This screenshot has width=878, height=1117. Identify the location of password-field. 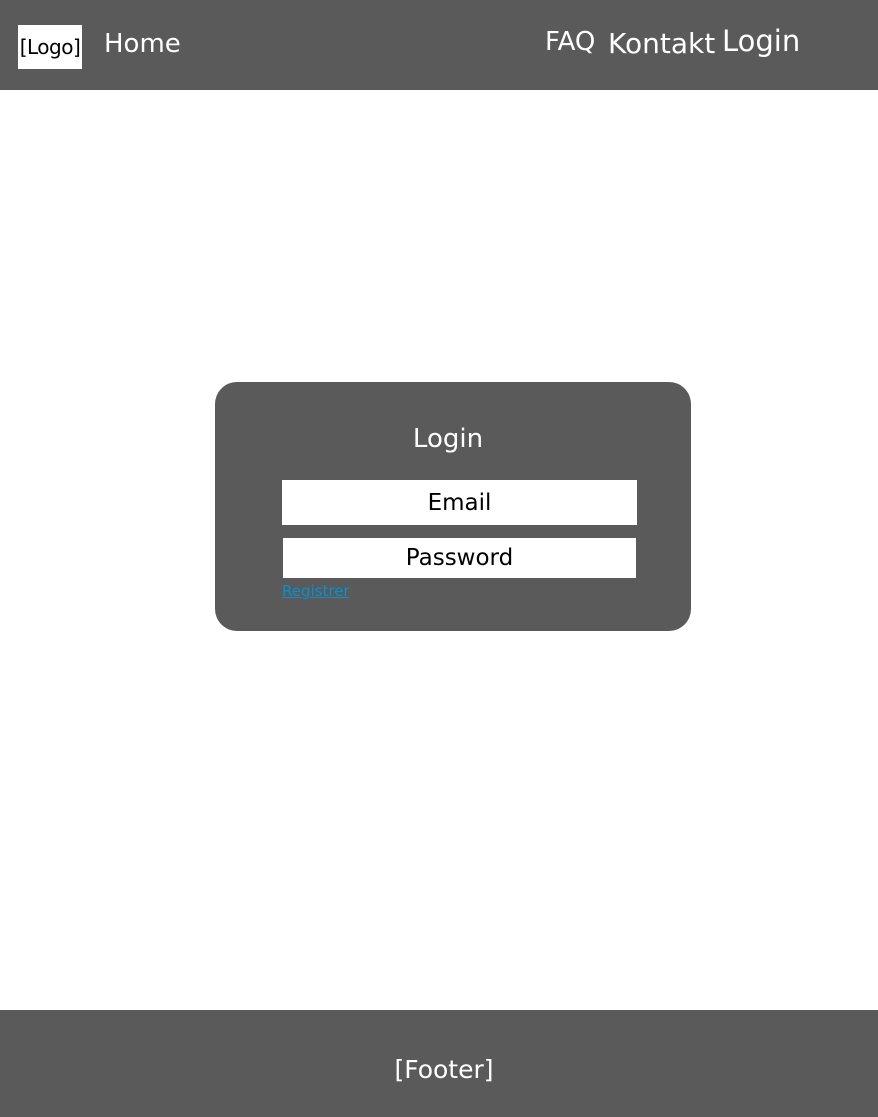
(459, 558).